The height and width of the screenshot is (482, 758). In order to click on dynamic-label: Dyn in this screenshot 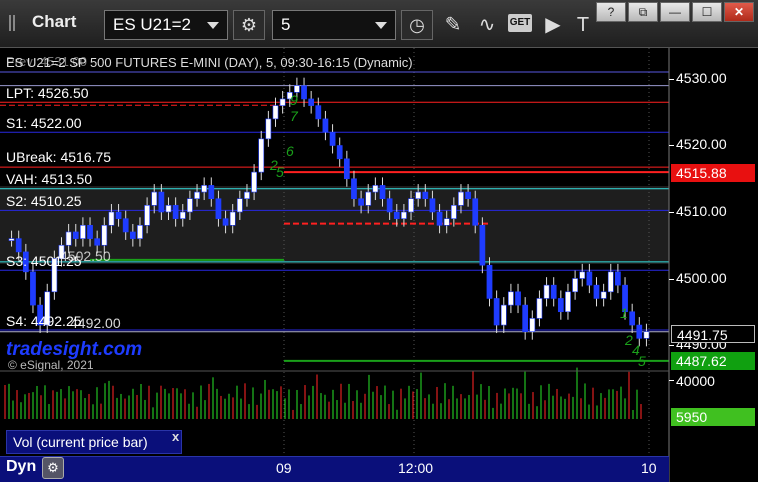, I will do `click(21, 467)`.